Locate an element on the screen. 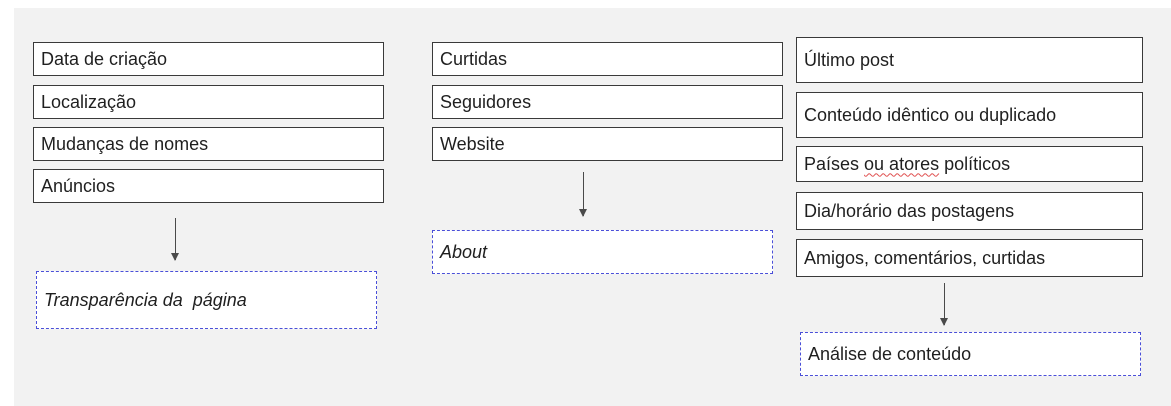  box-label-spellcheck: ou atores is located at coordinates (902, 163).